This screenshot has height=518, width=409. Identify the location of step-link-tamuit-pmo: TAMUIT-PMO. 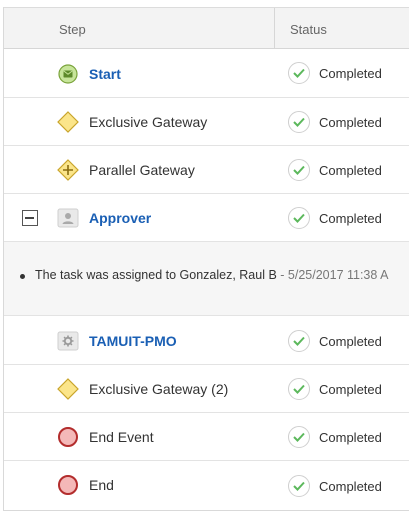
(133, 341).